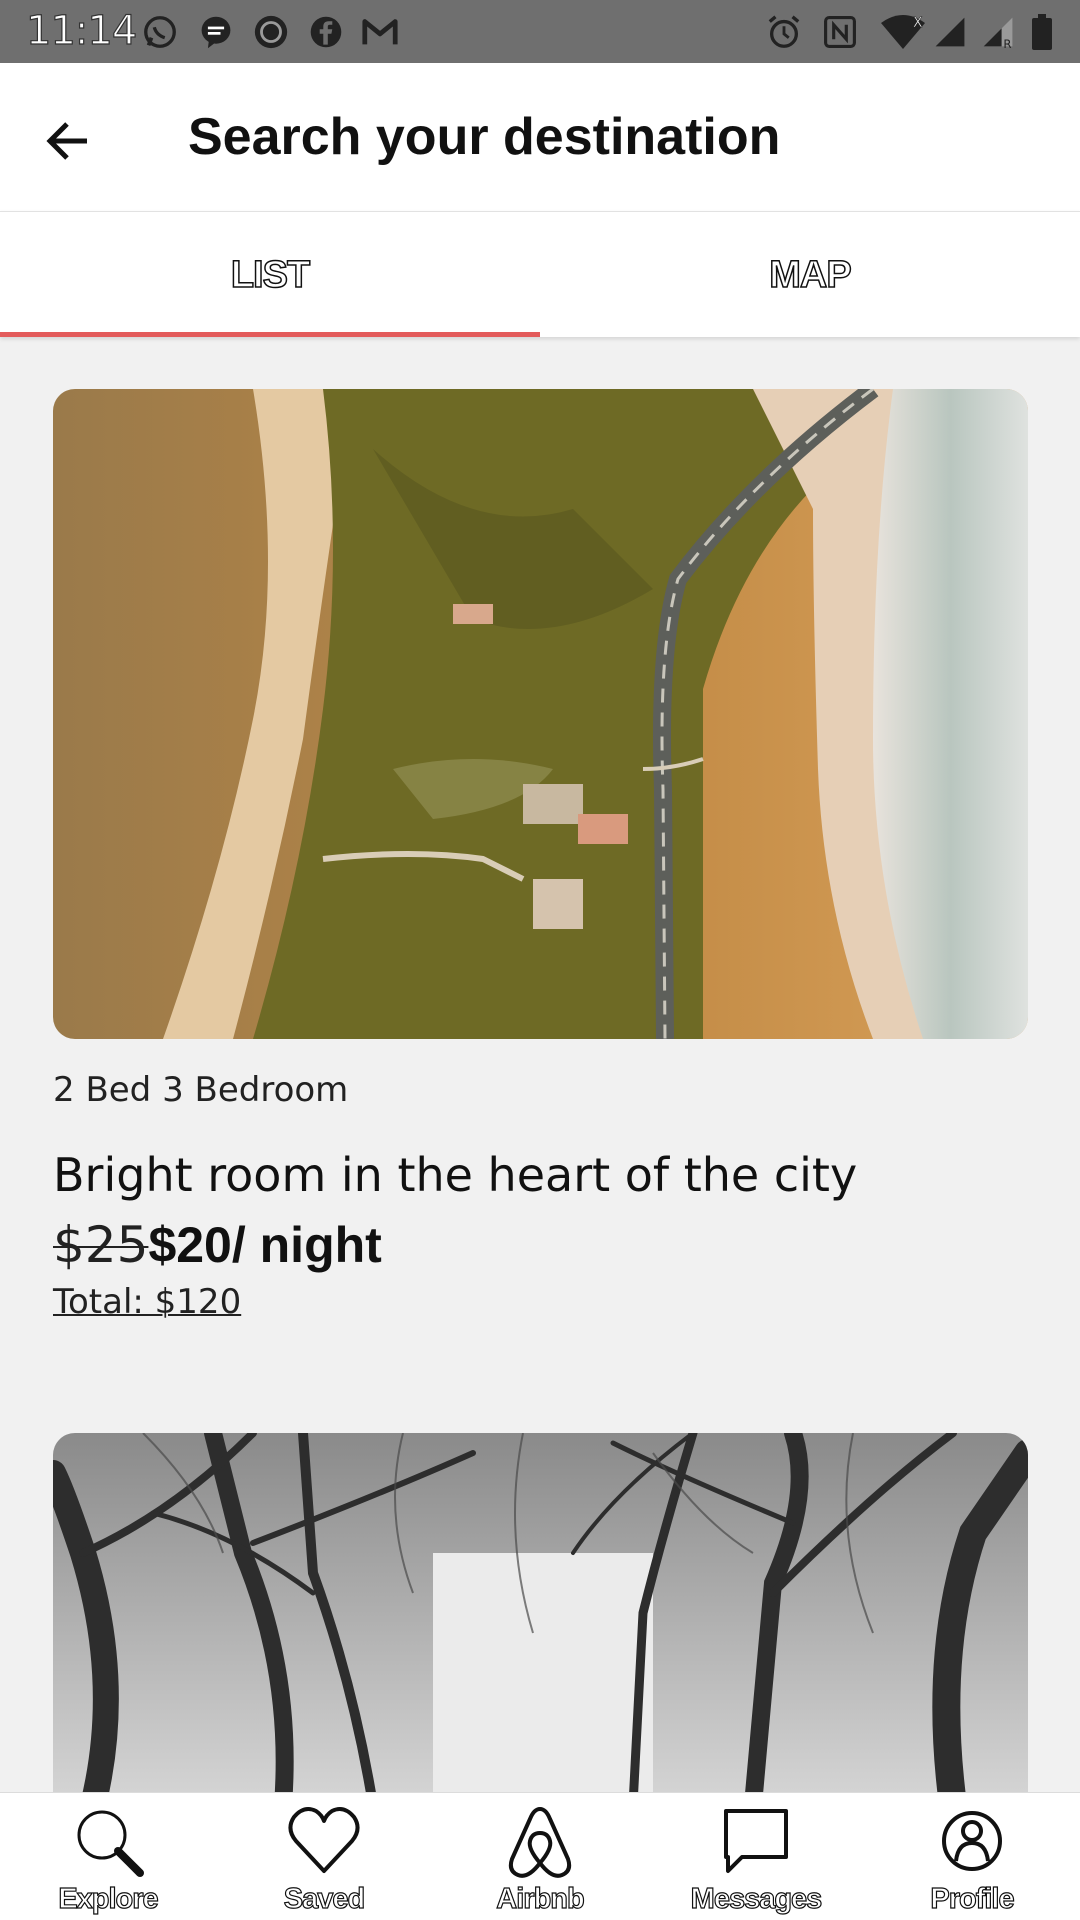 The width and height of the screenshot is (1080, 1920). Describe the element at coordinates (918, 23) in the screenshot. I see `svg-text: X` at that location.